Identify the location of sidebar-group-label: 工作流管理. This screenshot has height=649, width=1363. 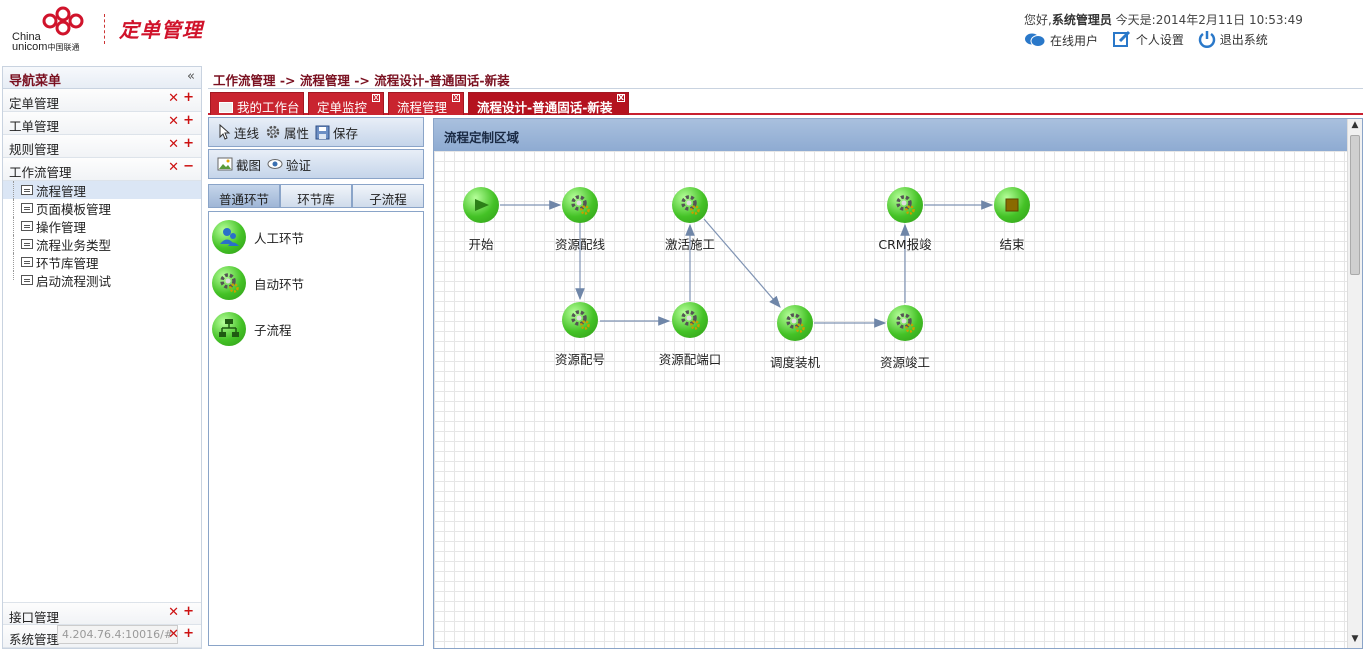
(40, 172).